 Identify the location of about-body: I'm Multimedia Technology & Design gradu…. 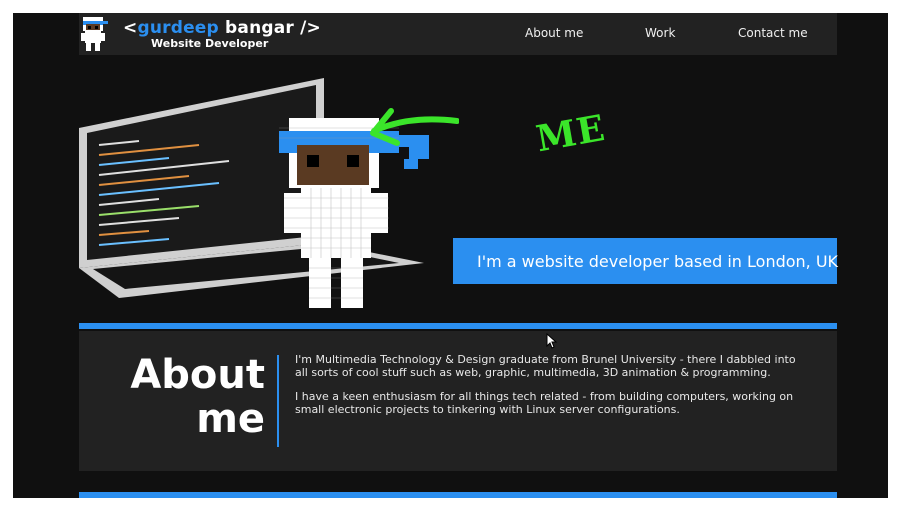
(550, 384).